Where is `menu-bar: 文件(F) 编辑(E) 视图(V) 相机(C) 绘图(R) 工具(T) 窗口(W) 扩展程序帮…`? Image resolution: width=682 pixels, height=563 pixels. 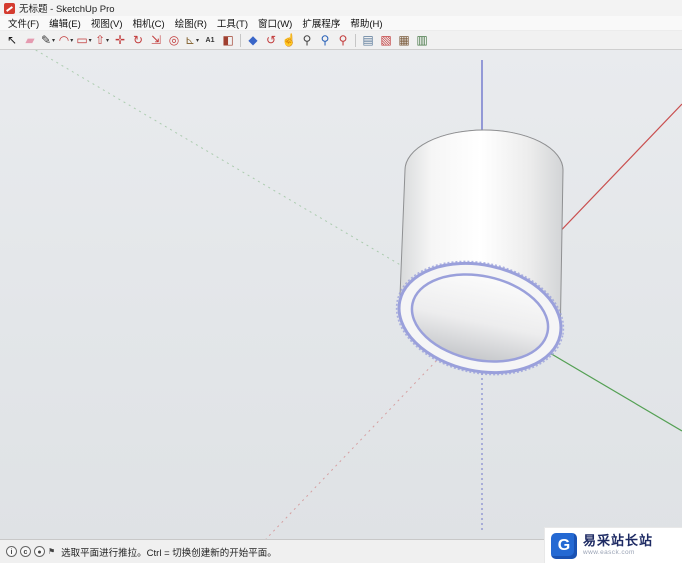 menu-bar: 文件(F) 编辑(E) 视图(V) 相机(C) 绘图(R) 工具(T) 窗口(W) 扩展程序帮… is located at coordinates (341, 23).